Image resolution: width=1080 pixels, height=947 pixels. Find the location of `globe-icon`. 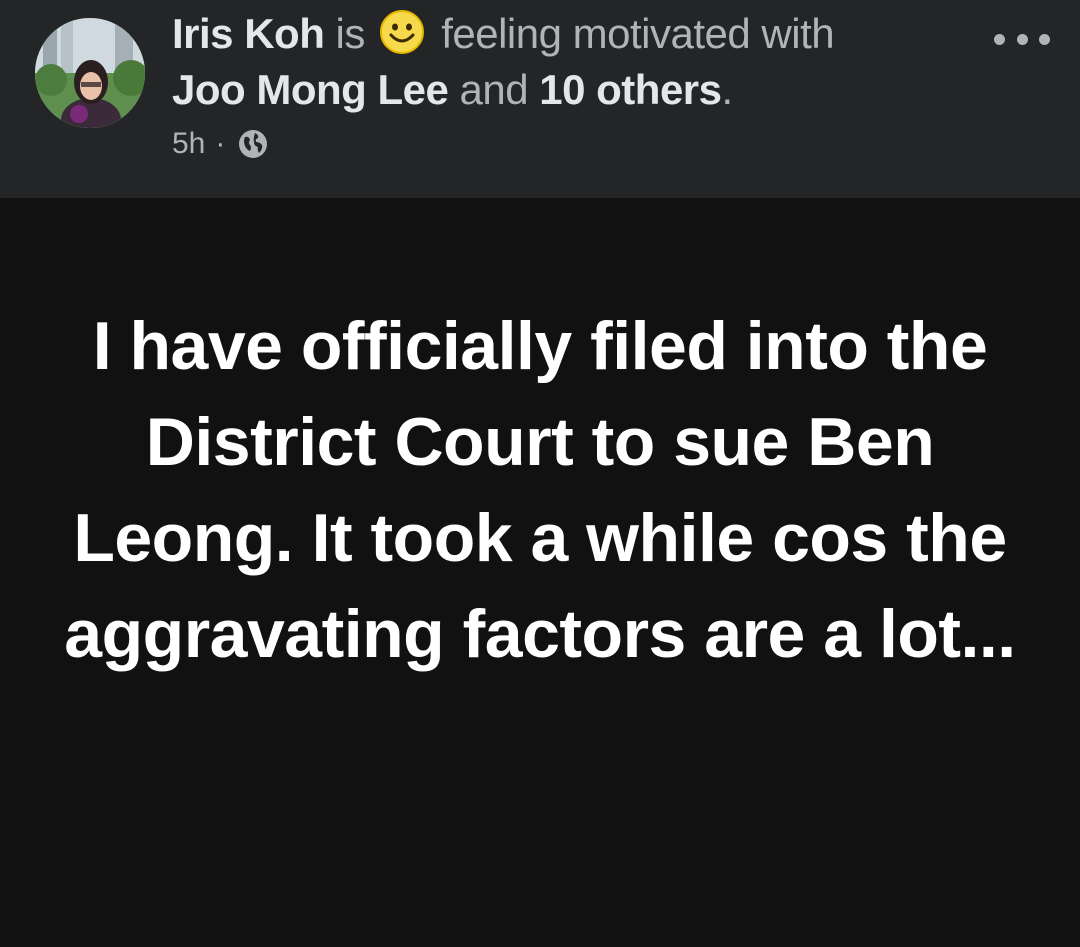

globe-icon is located at coordinates (253, 144).